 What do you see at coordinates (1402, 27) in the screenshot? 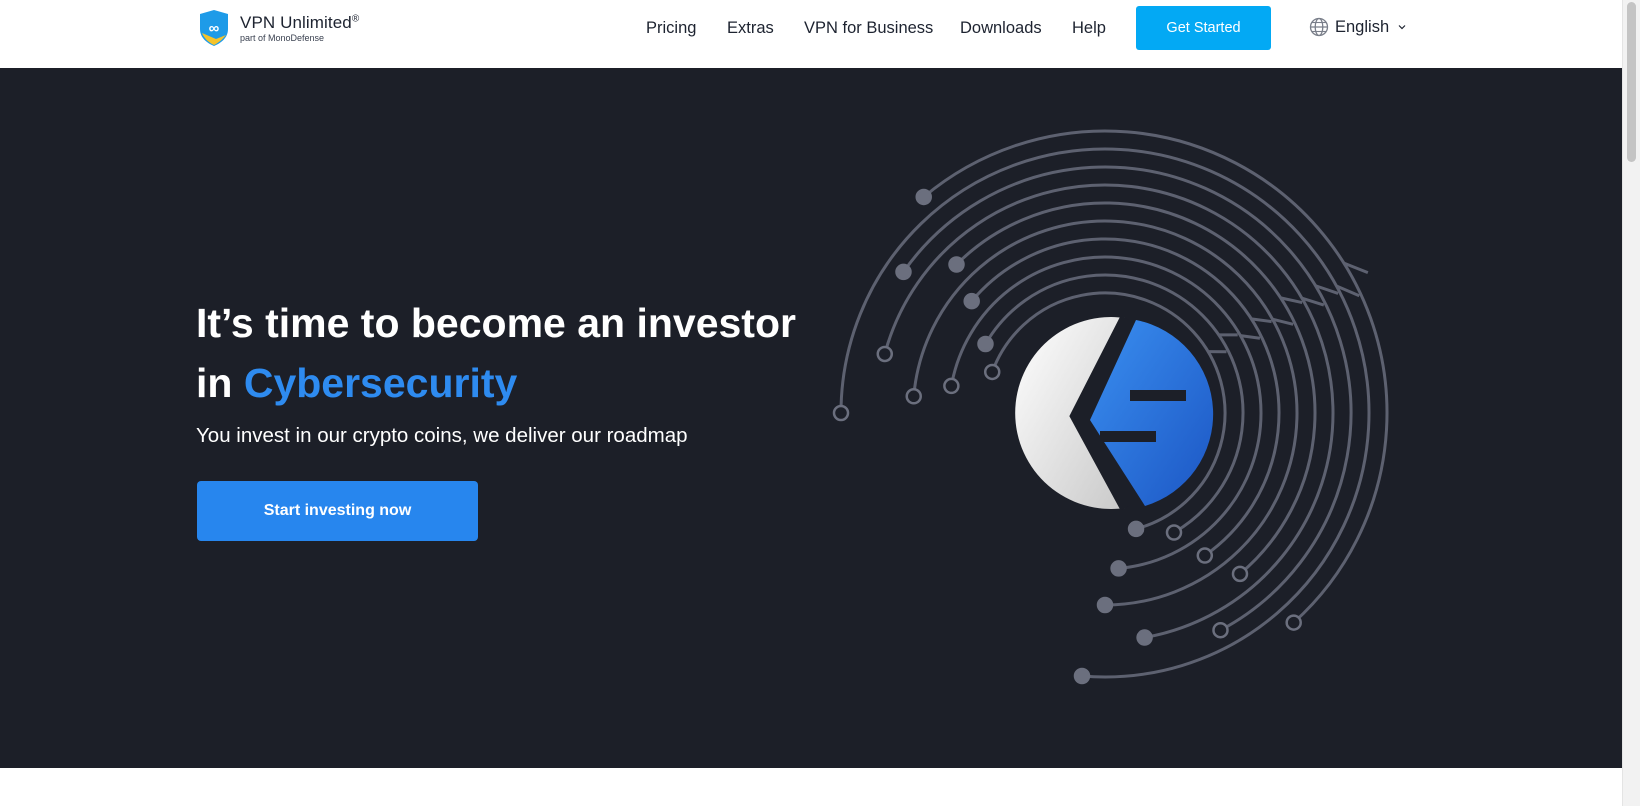
I see `chevron-down-icon` at bounding box center [1402, 27].